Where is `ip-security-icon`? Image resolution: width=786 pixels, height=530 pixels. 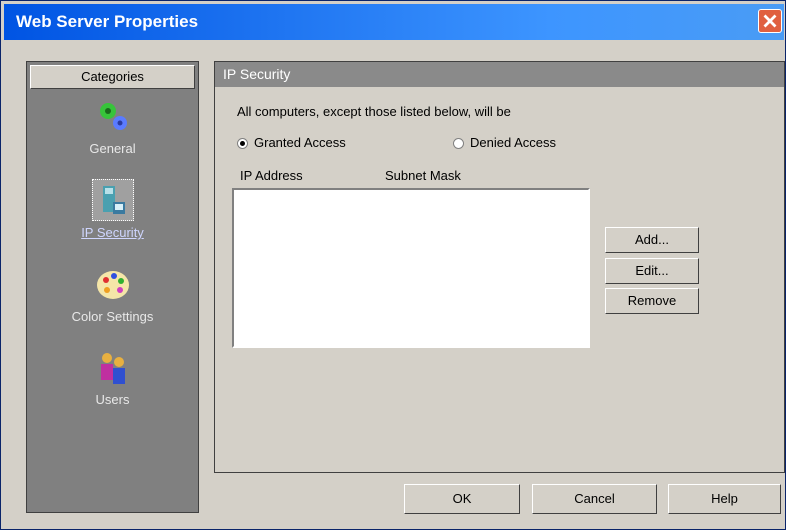 ip-security-icon is located at coordinates (112, 200).